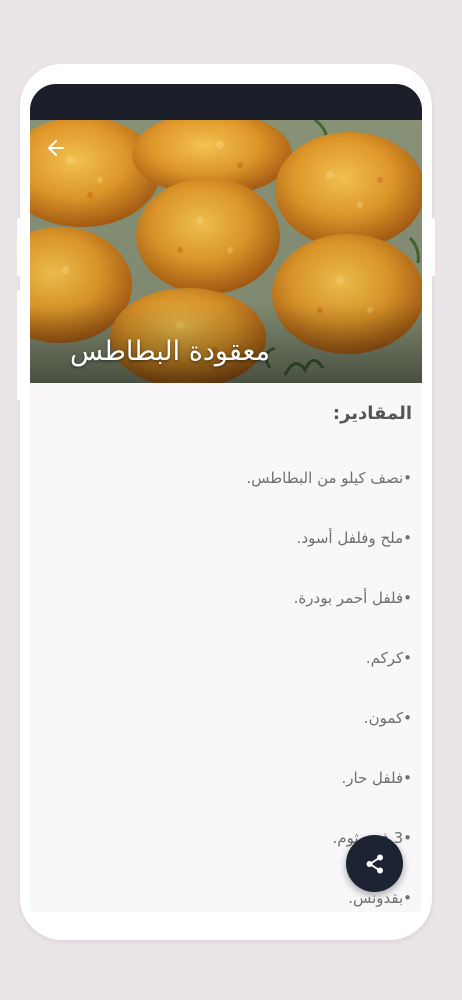 The width and height of the screenshot is (462, 1000). I want to click on ingredient-item: •بقدونس., so click(380, 898).